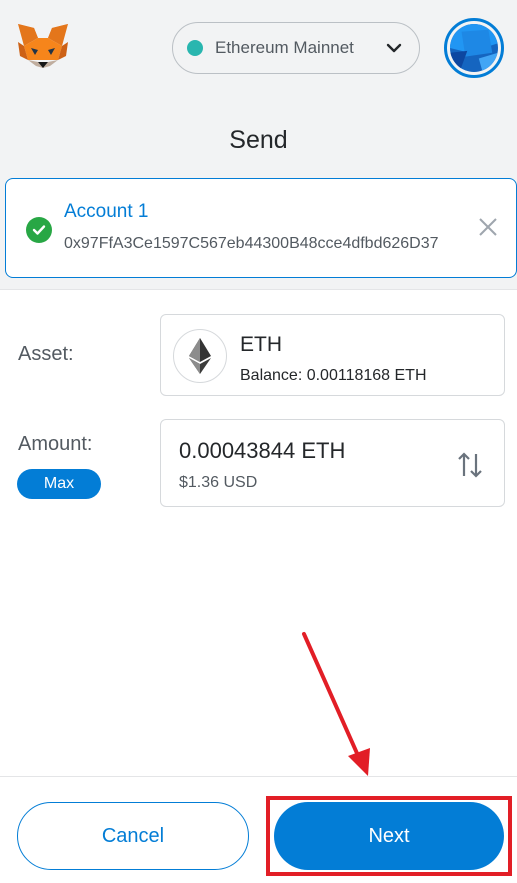 This screenshot has width=517, height=883. I want to click on account-identicon-icon, so click(474, 48).